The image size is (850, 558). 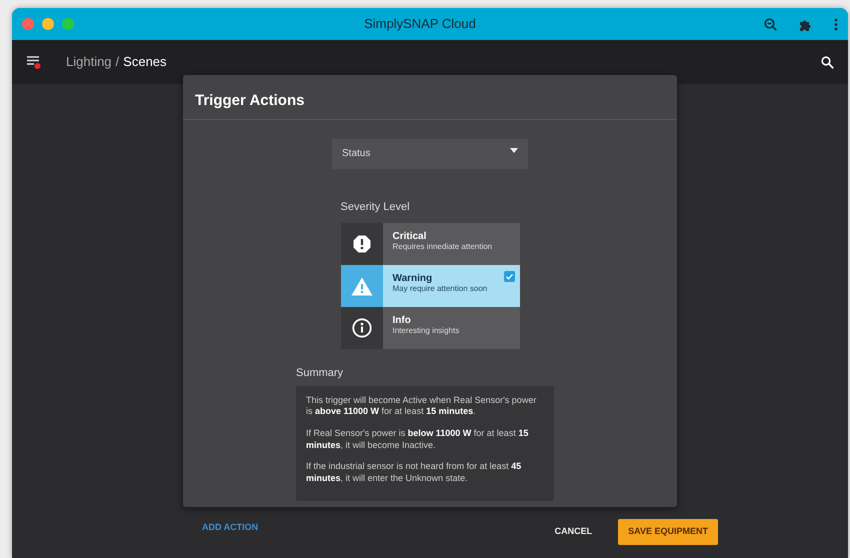 I want to click on zoom-out-icon, so click(x=770, y=24).